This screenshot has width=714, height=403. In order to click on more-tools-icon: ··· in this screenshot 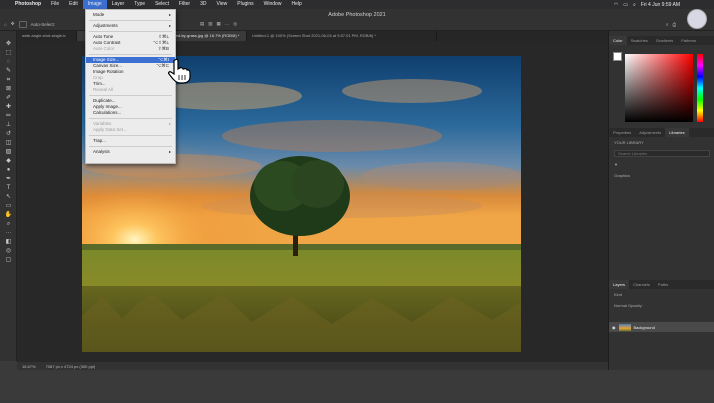, I will do `click(8, 233)`.